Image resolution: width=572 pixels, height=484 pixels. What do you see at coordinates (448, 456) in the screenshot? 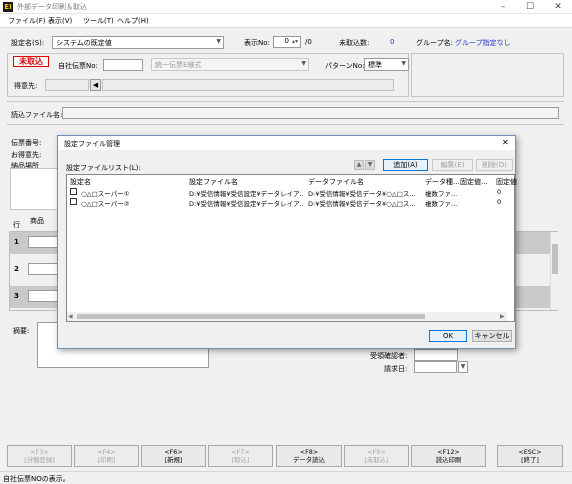
I see `f12-read-print-button: <F12> 読込印刷` at bounding box center [448, 456].